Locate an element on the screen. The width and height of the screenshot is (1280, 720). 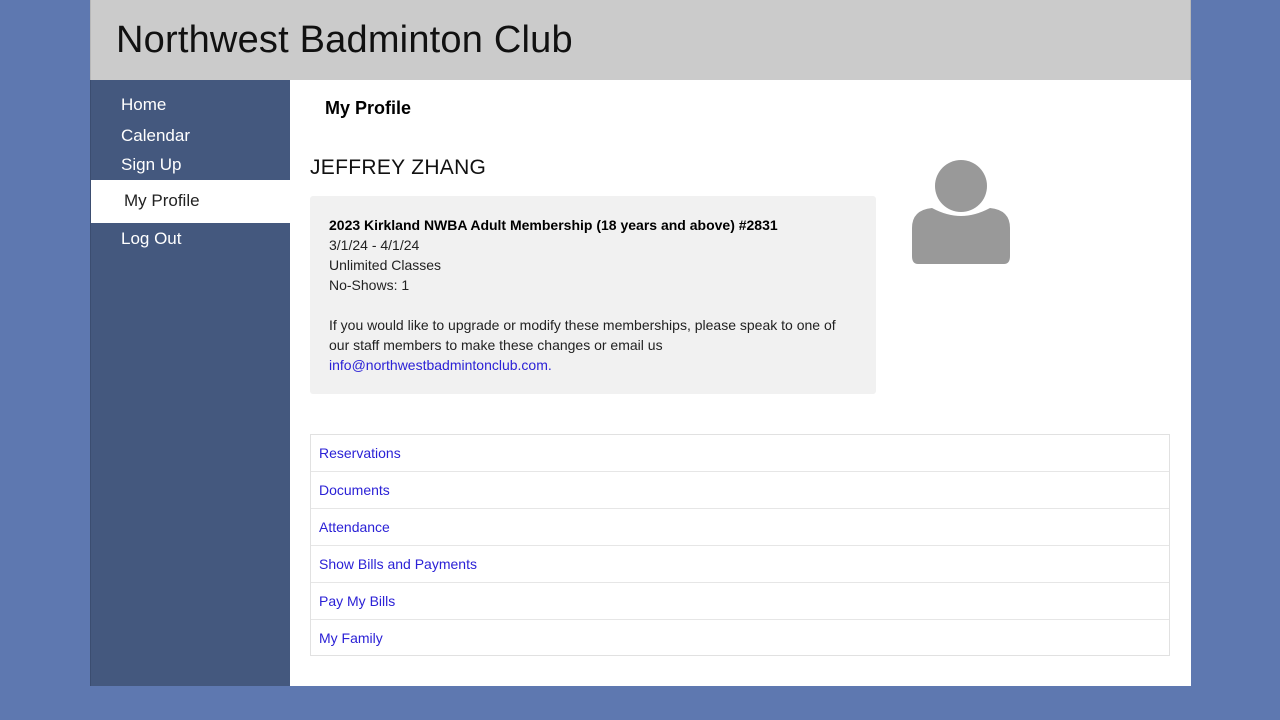
sidebar-item-calendar: Calendar is located at coordinates (155, 136).